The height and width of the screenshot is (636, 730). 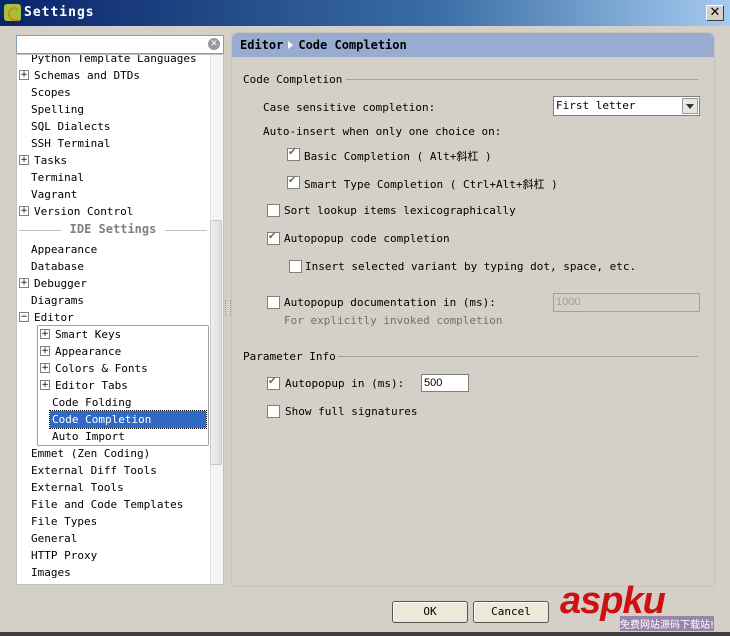 I want to click on tree-item-colors-fonts: + Colors & Fonts, so click(x=94, y=368).